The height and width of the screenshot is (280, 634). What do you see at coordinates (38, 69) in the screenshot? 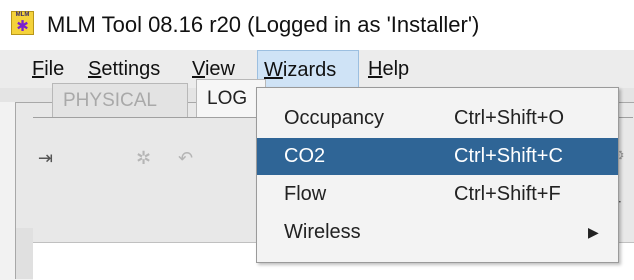
I see `menu-file-mnemonic: F` at bounding box center [38, 69].